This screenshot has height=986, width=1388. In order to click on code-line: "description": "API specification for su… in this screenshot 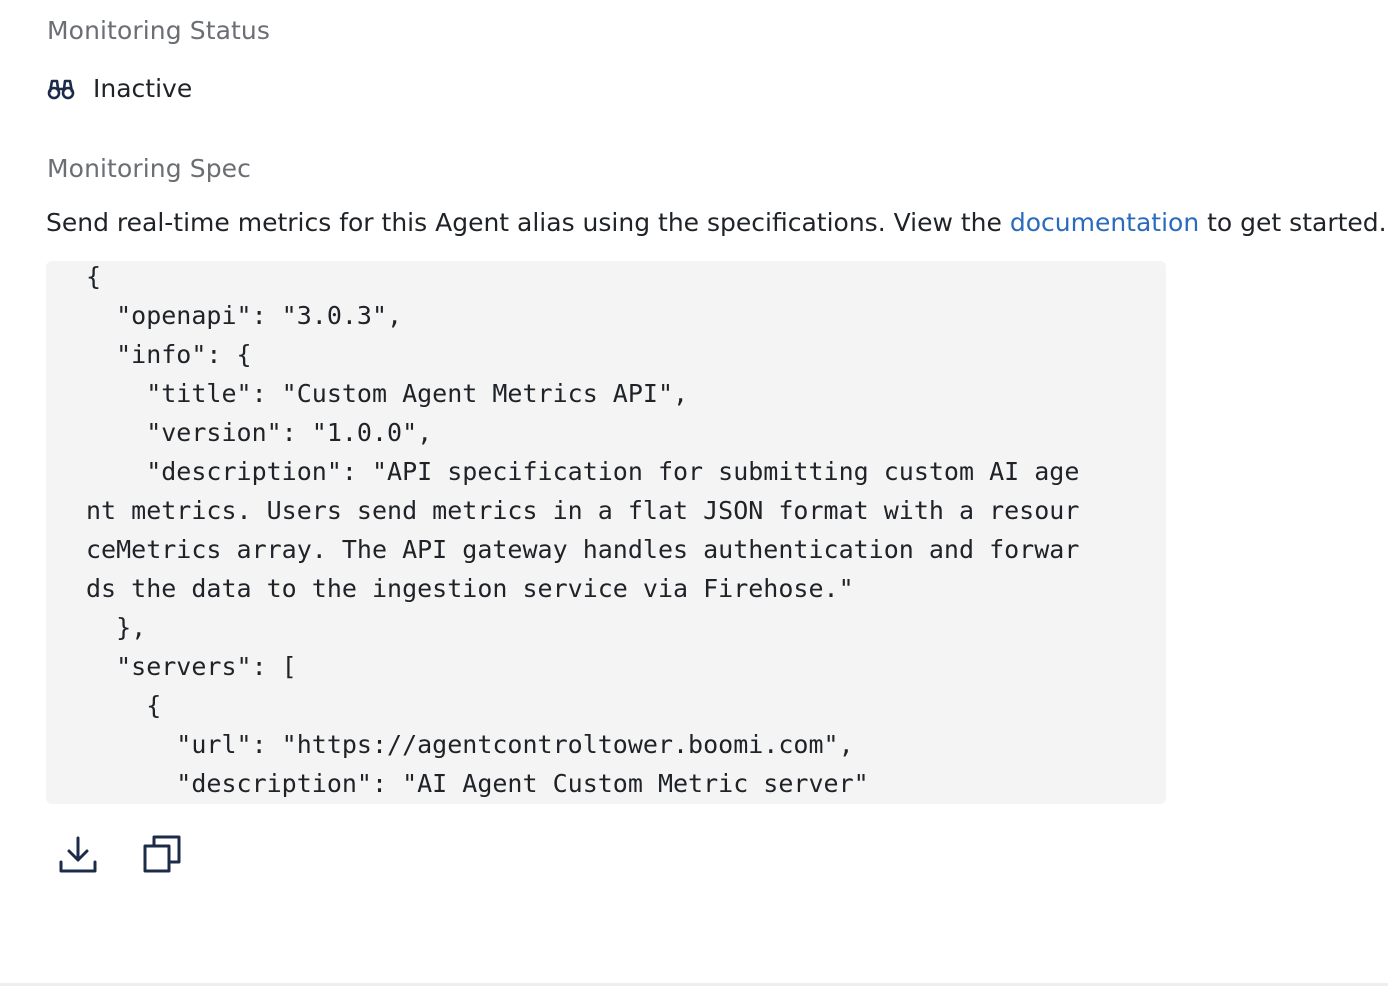, I will do `click(583, 471)`.